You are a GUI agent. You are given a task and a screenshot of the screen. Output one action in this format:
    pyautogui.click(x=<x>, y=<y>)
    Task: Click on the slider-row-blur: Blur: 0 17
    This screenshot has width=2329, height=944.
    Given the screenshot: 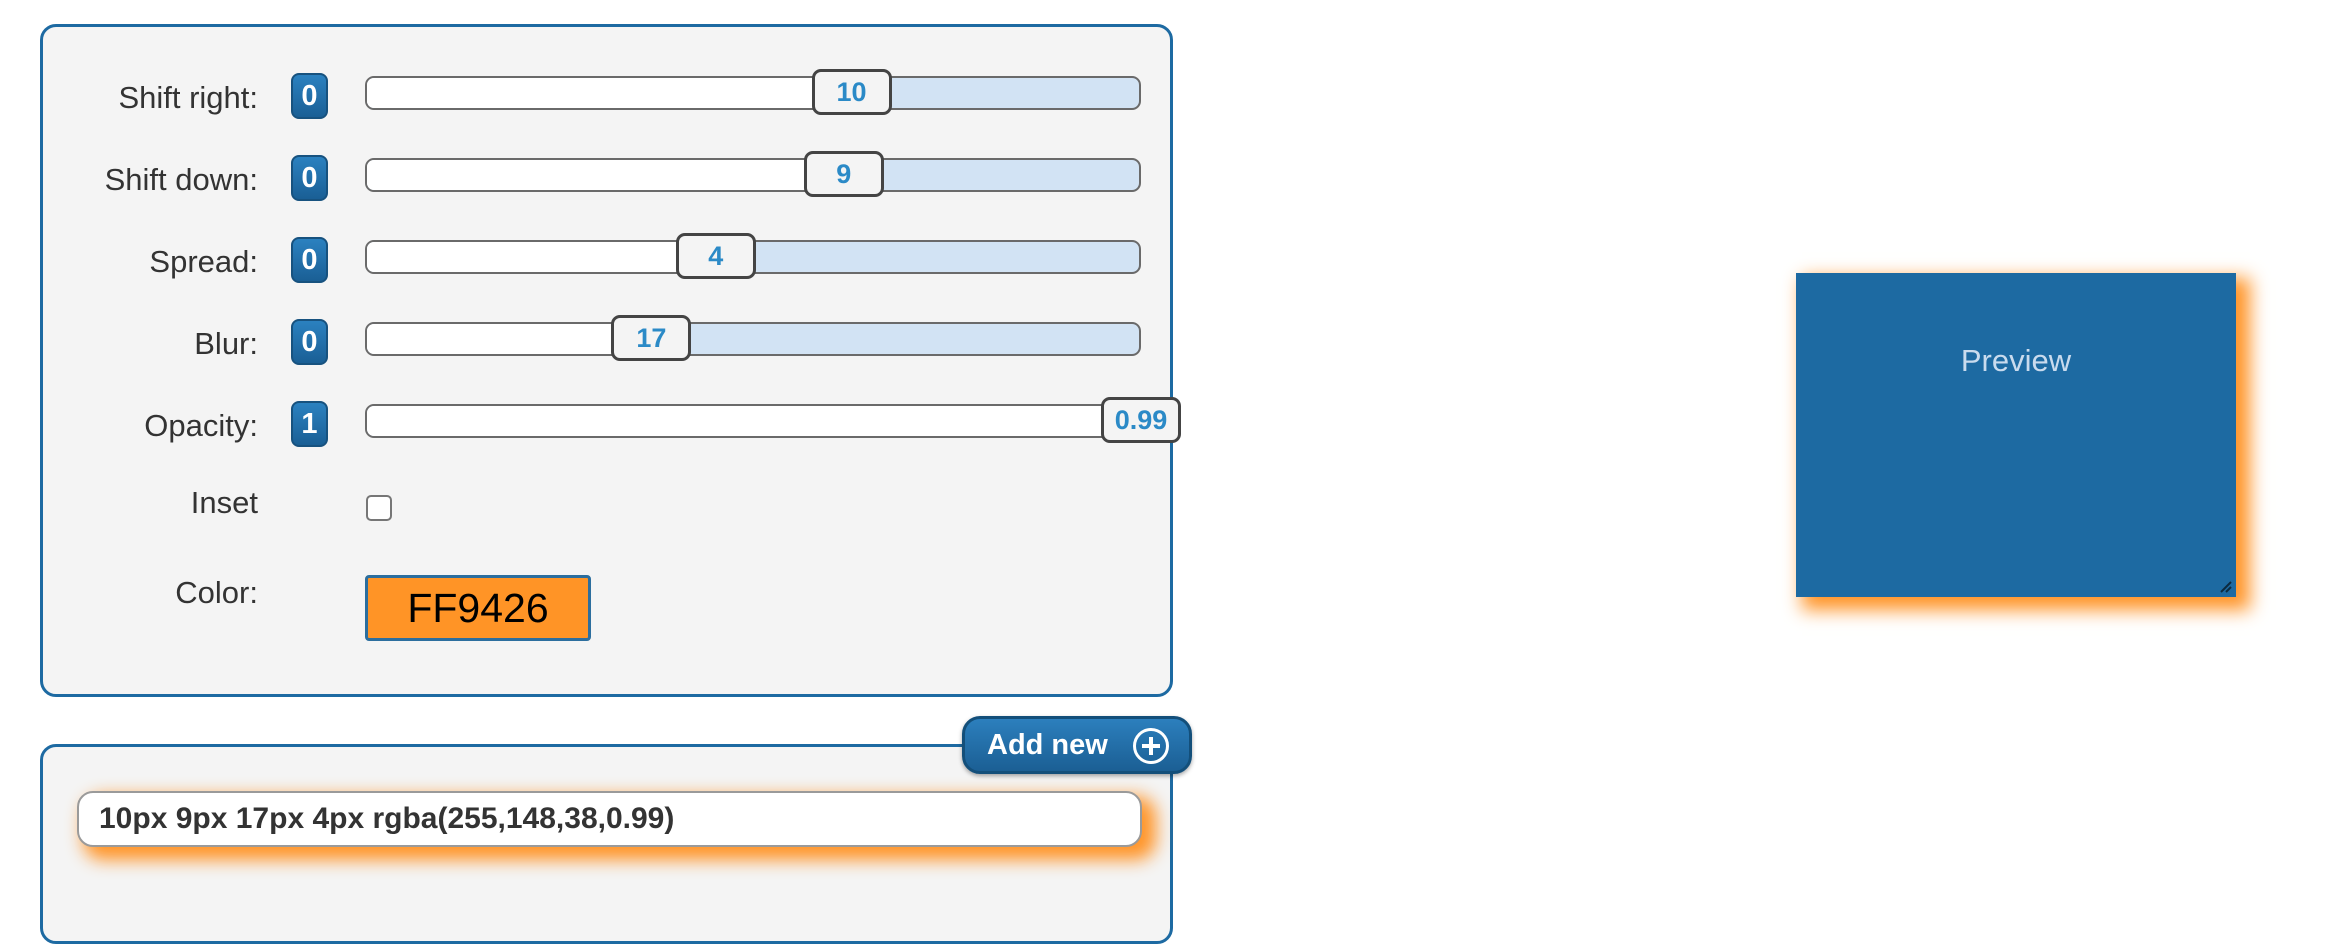 What is the action you would take?
    pyautogui.click(x=606, y=342)
    